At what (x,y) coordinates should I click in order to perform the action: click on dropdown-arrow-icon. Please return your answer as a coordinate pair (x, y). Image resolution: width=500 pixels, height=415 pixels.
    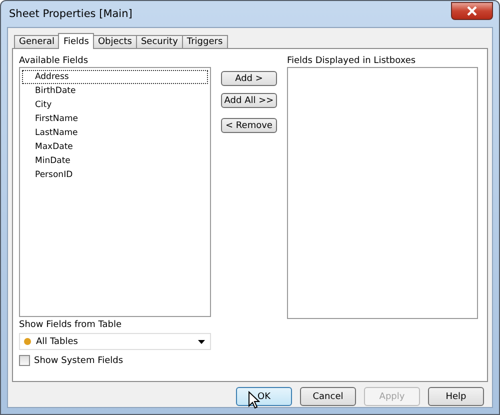
    Looking at the image, I should click on (201, 342).